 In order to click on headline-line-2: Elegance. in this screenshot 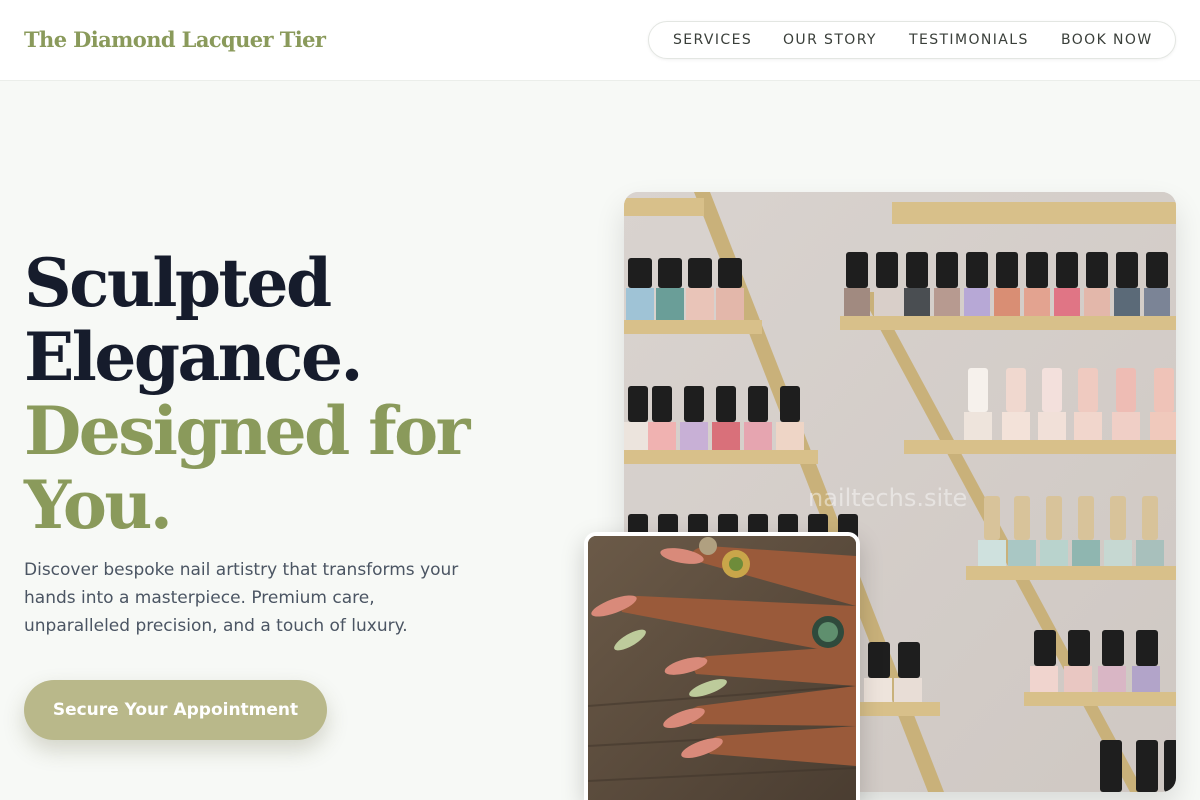, I will do `click(193, 357)`.